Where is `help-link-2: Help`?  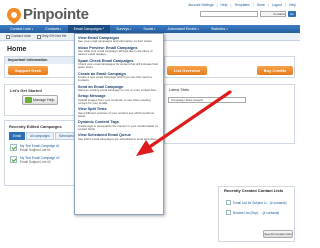 help-link-2: Help is located at coordinates (292, 5).